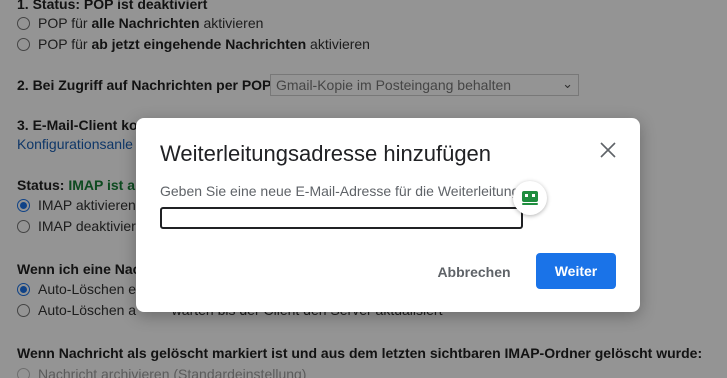  I want to click on cancel-button: Abbrechen, so click(474, 272).